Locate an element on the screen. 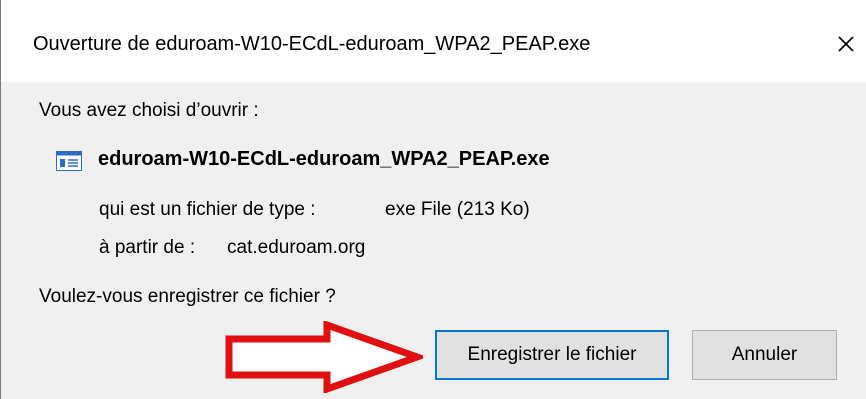 The height and width of the screenshot is (399, 866). save-file-button: Enregistrer le fichier is located at coordinates (552, 355).